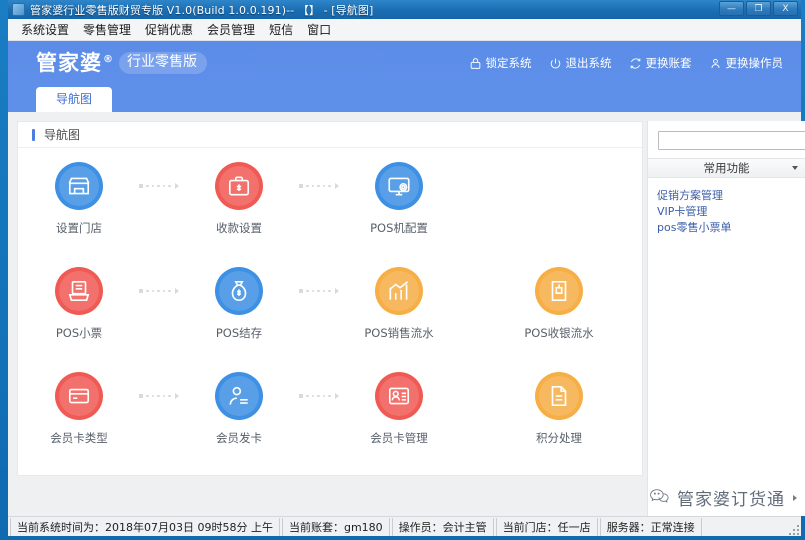 This screenshot has width=805, height=540. Describe the element at coordinates (330, 135) in the screenshot. I see `navigation-card-header: 导航图` at that location.